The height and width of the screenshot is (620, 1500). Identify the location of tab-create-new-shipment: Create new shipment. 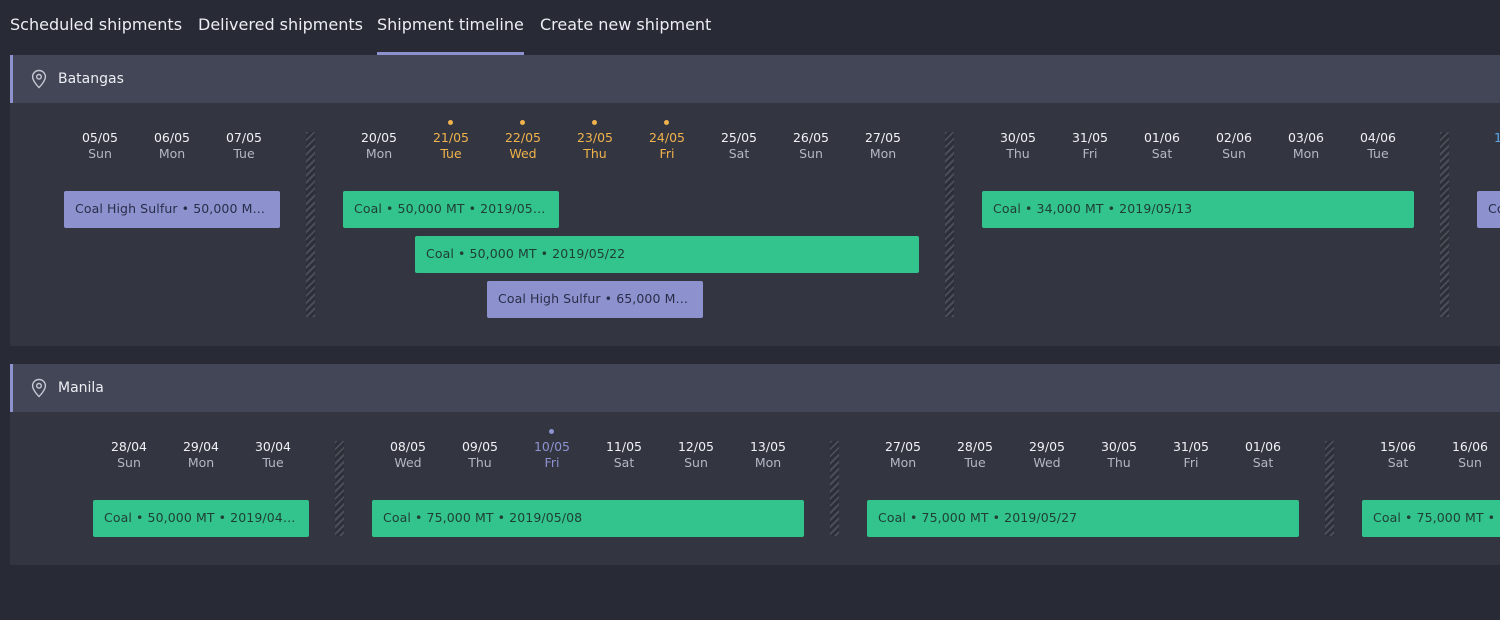
(625, 27).